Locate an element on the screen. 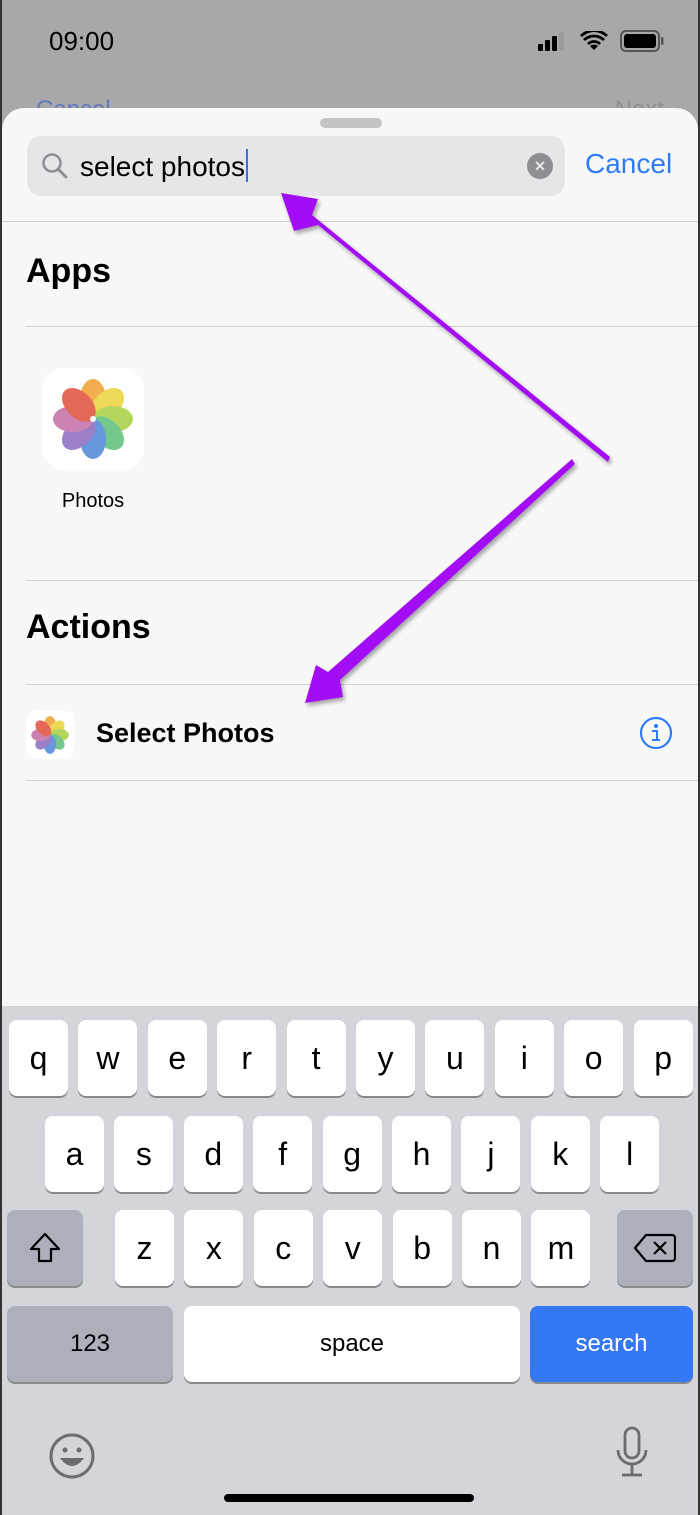 The image size is (700, 1515). backspace-icon is located at coordinates (655, 1248).